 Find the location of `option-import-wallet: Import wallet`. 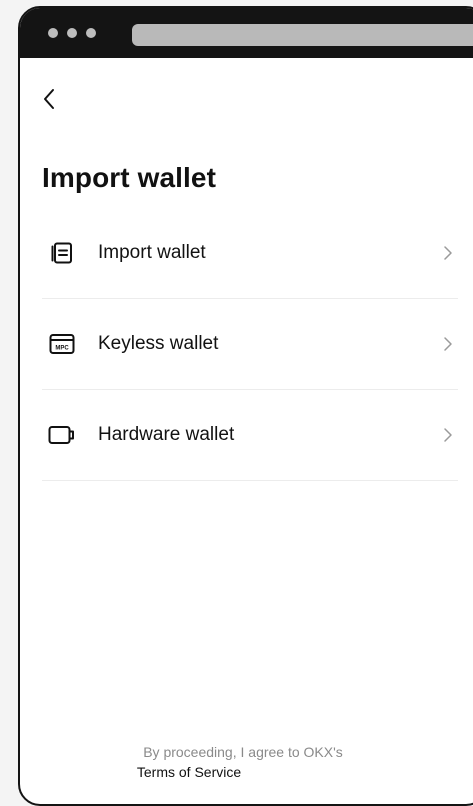

option-import-wallet: Import wallet is located at coordinates (250, 253).